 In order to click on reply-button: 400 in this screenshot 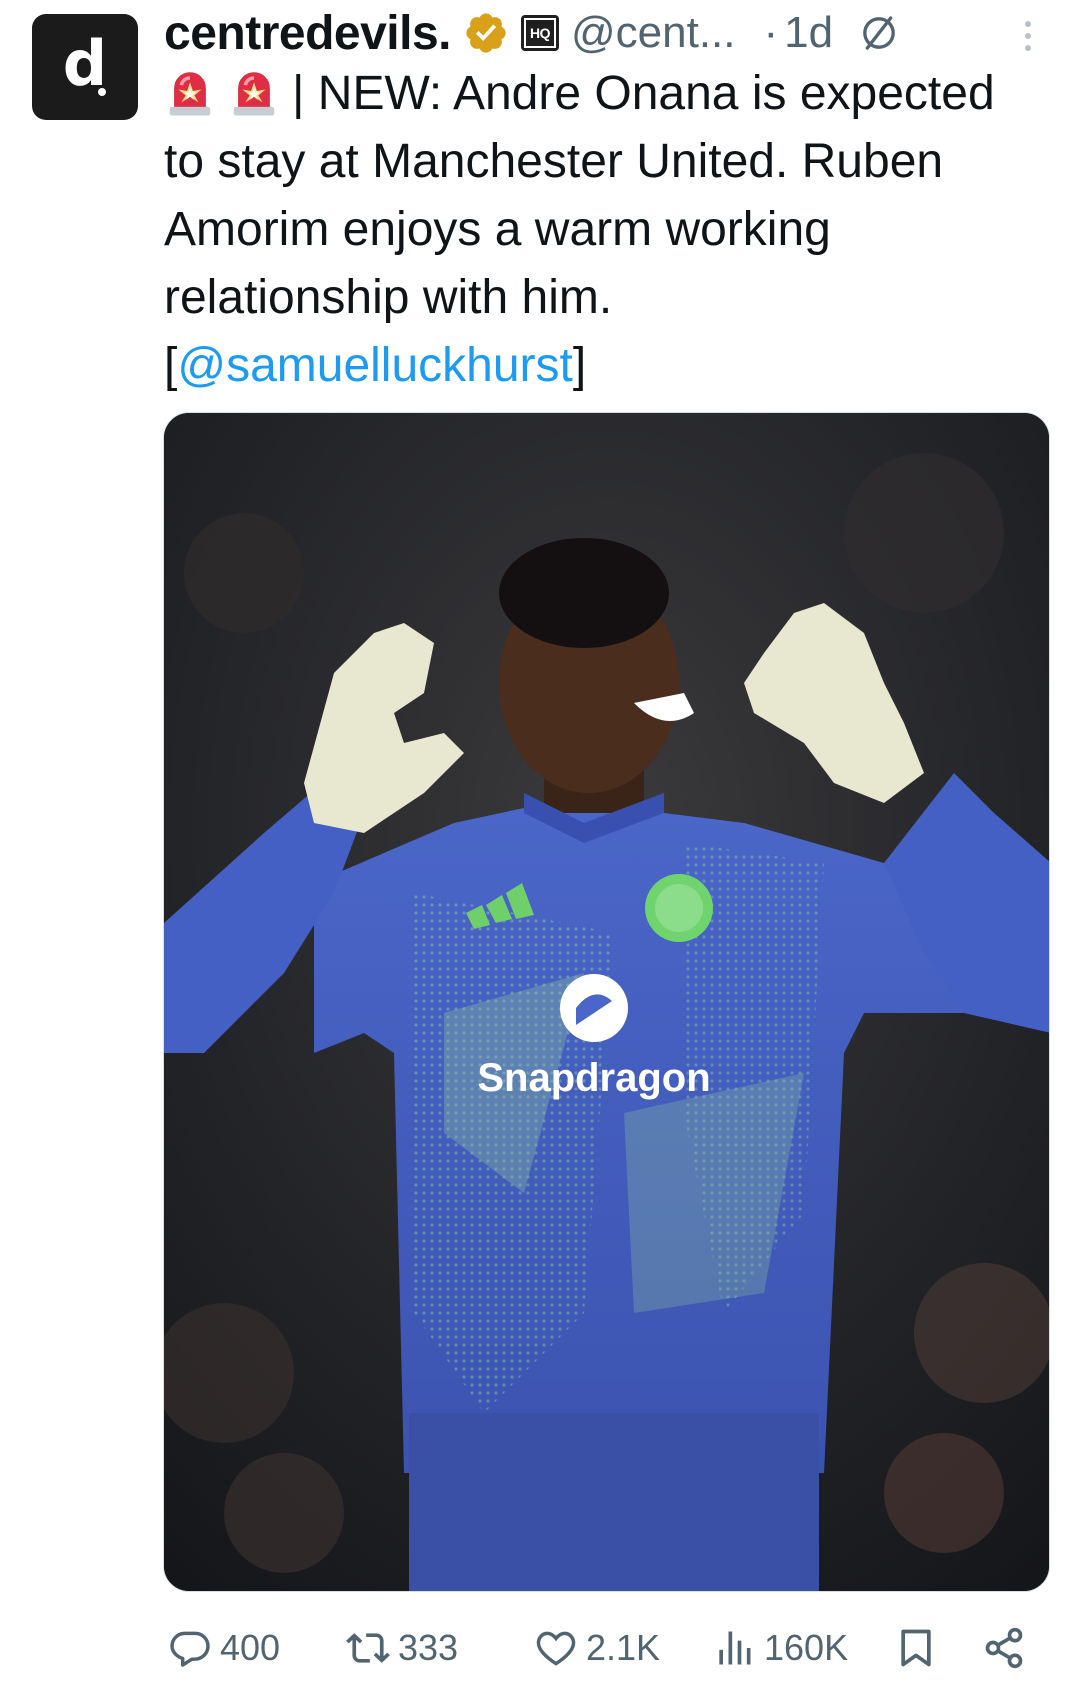, I will do `click(224, 1648)`.